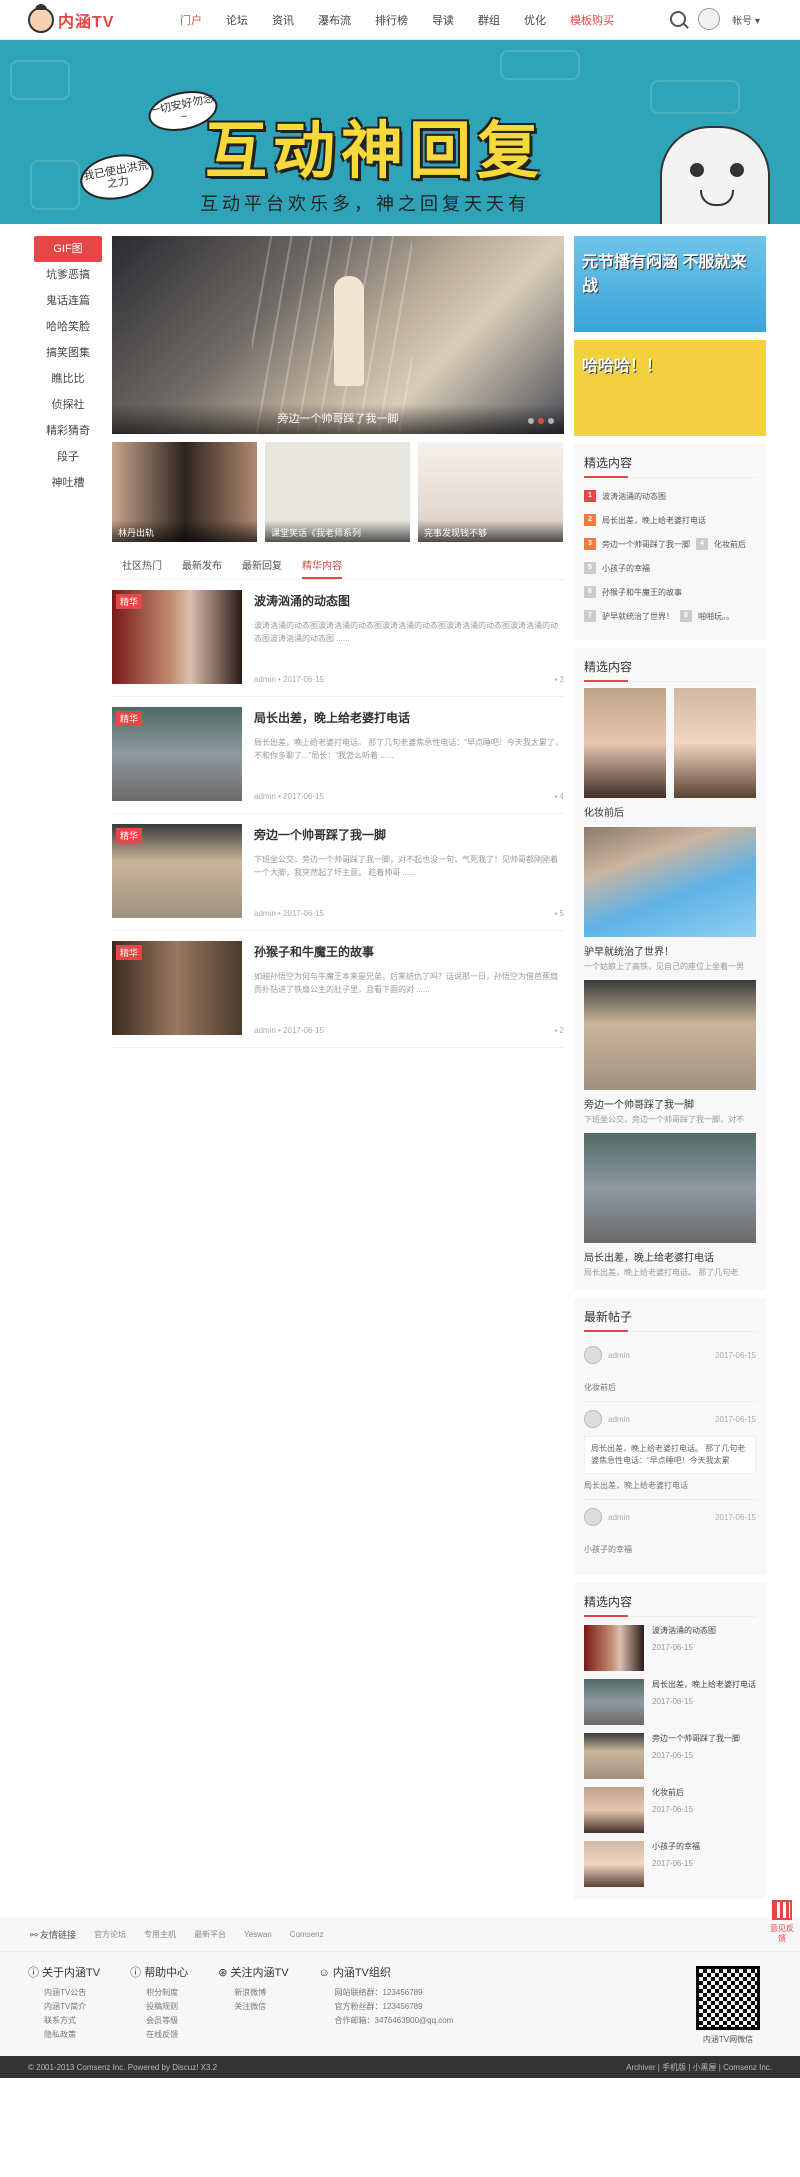 The height and width of the screenshot is (2177, 800). What do you see at coordinates (670, 950) in the screenshot?
I see `pic-title: 驴早就统治了世界！` at bounding box center [670, 950].